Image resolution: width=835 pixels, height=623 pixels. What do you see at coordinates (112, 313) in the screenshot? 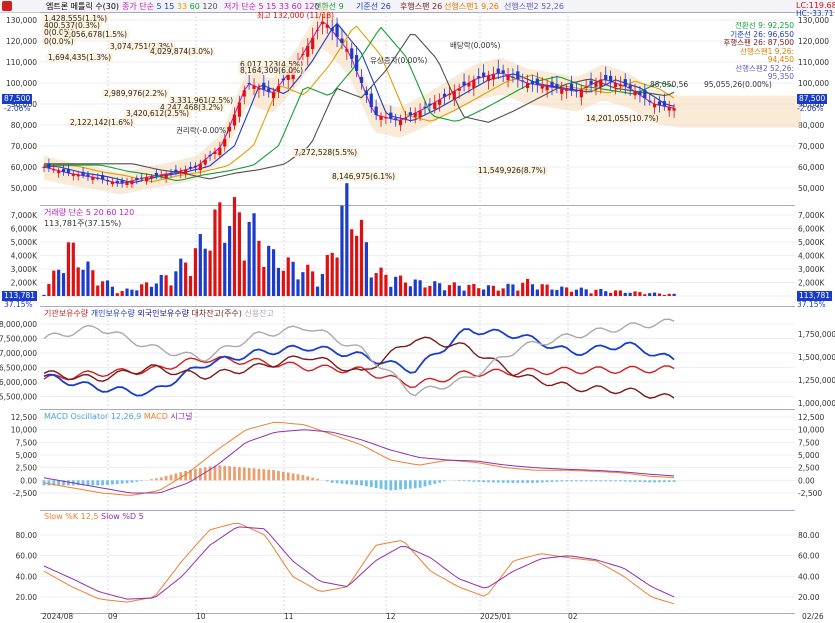
I see `holdings-legend-2: 개인보유수량` at bounding box center [112, 313].